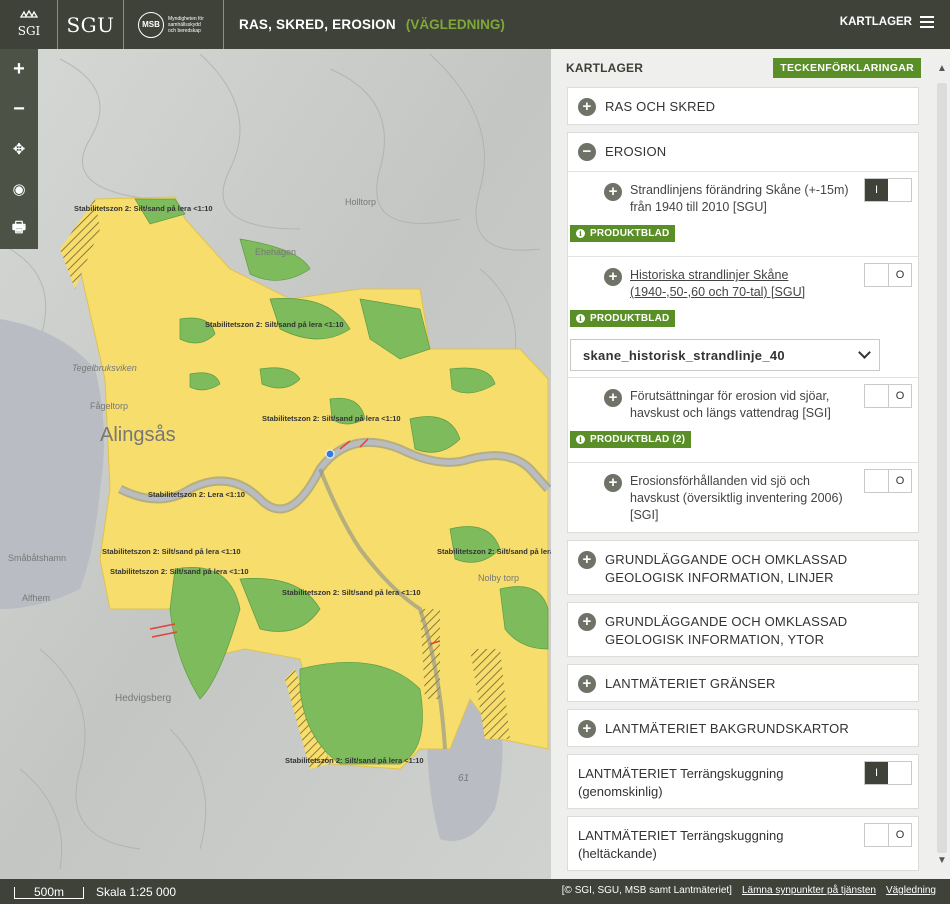 The image size is (950, 904). I want to click on zoom-out-button: −, so click(19, 109).